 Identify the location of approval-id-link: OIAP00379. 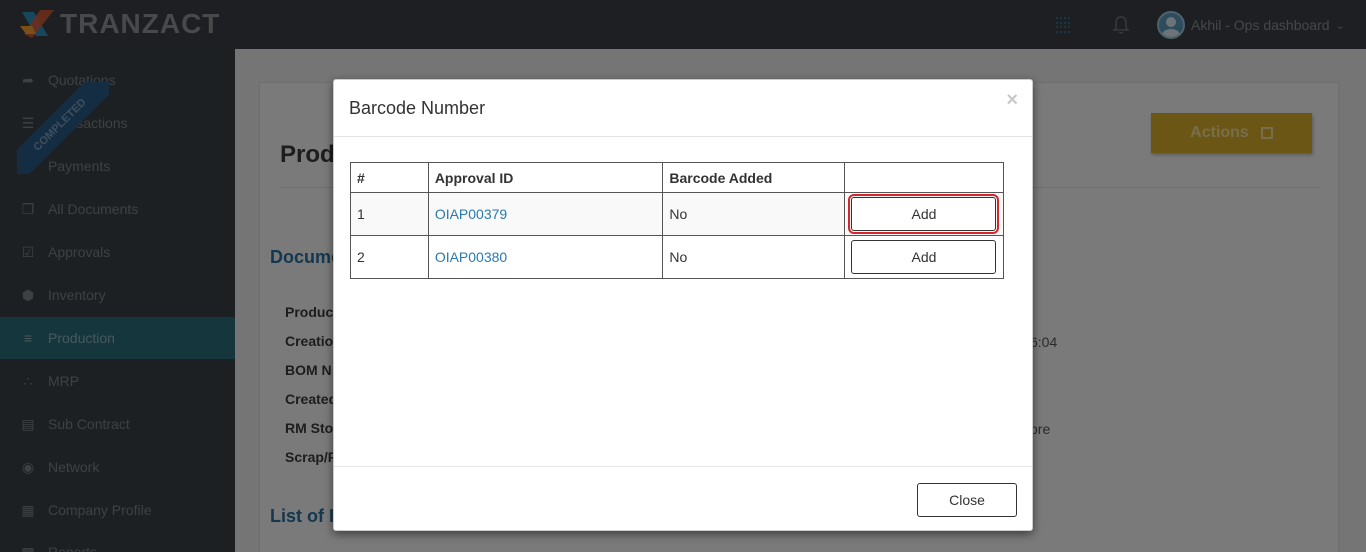
(471, 214).